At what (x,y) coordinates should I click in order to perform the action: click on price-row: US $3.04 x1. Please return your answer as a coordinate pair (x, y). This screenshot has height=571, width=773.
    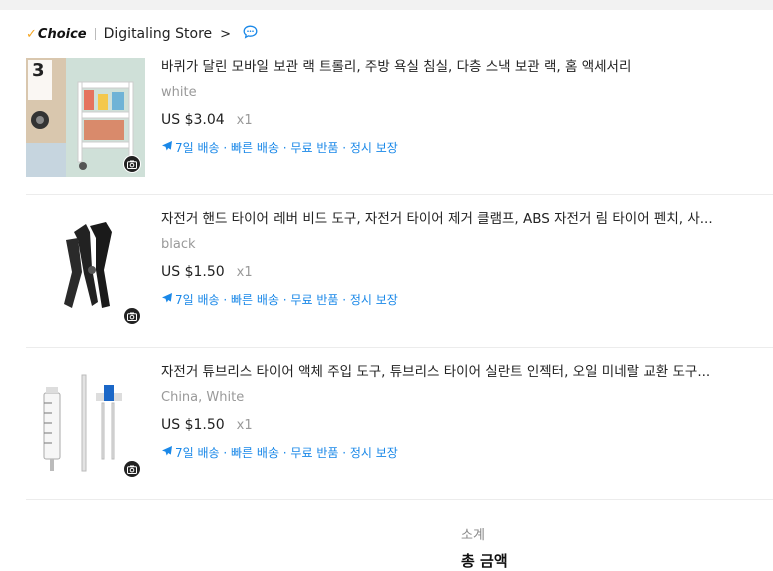
    Looking at the image, I should click on (461, 120).